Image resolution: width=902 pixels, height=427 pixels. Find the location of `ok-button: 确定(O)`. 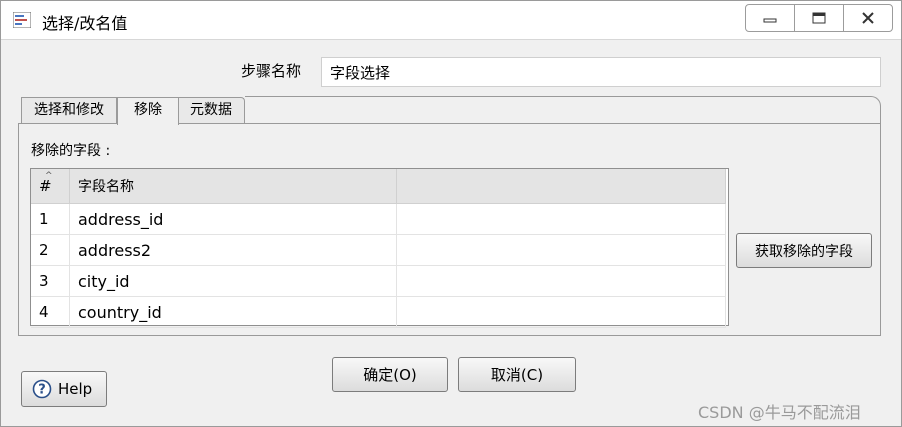

ok-button: 确定(O) is located at coordinates (390, 374).